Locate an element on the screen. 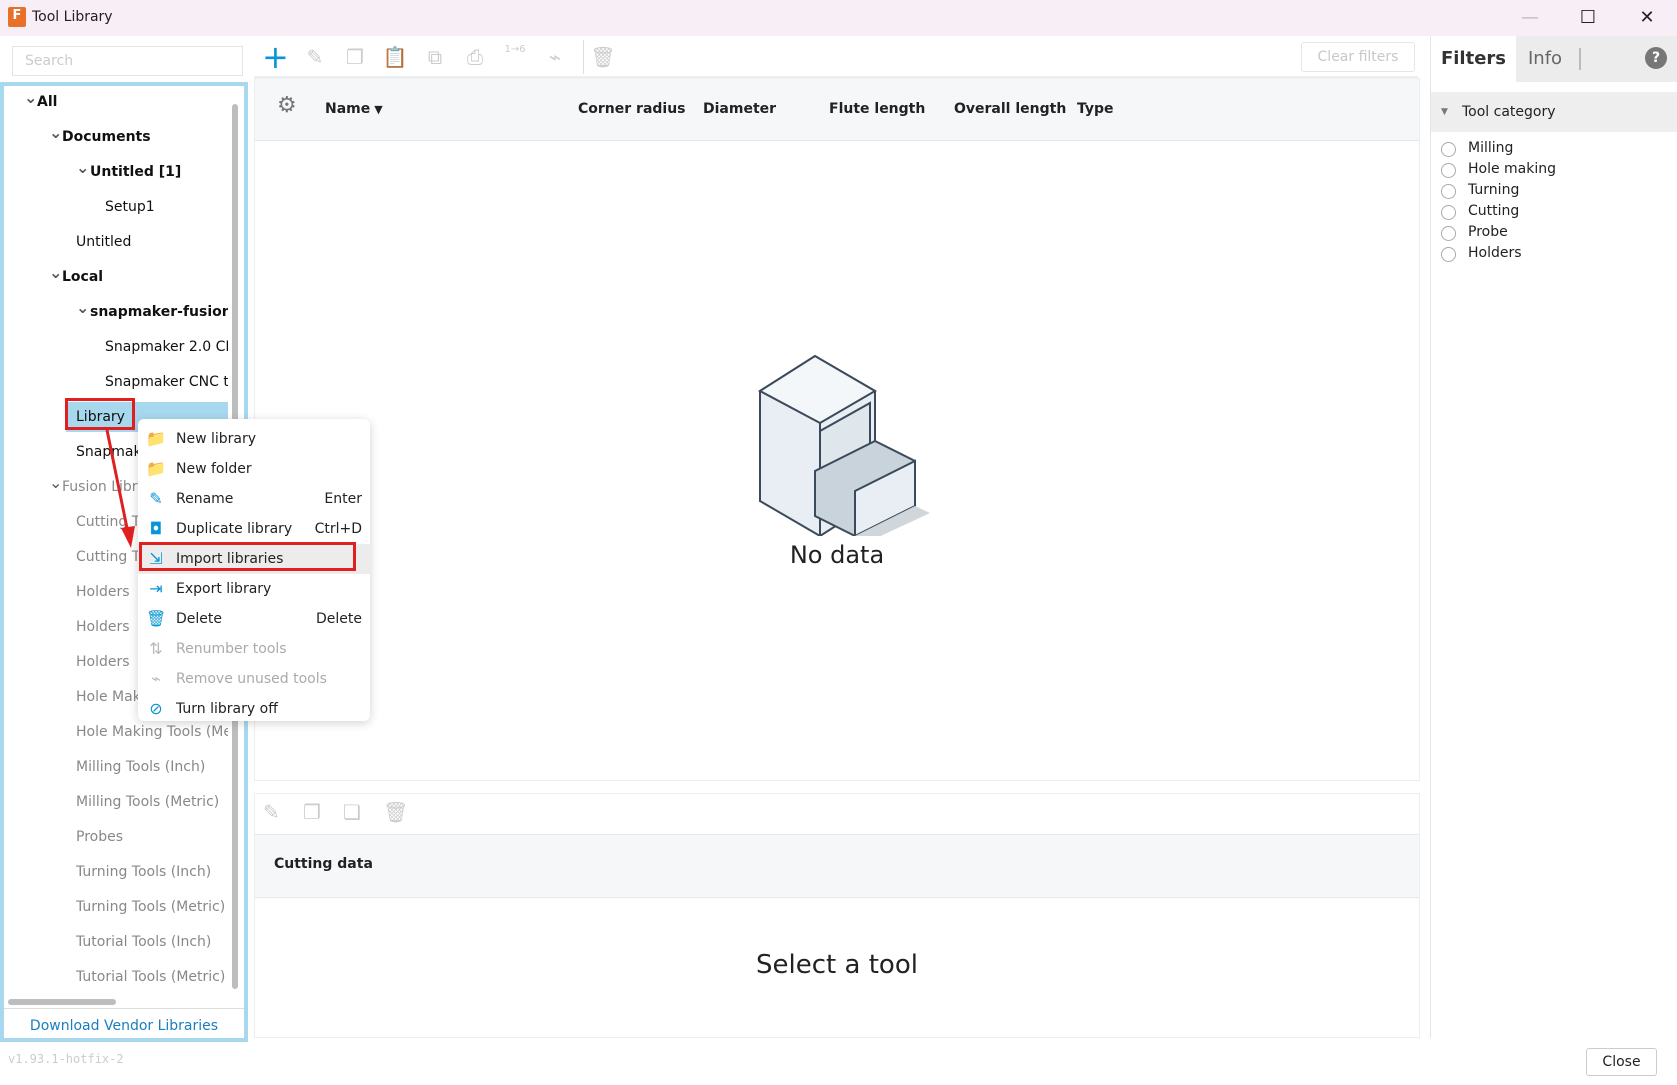 The width and height of the screenshot is (1677, 1085). tree-item: Untitled is located at coordinates (116, 242).